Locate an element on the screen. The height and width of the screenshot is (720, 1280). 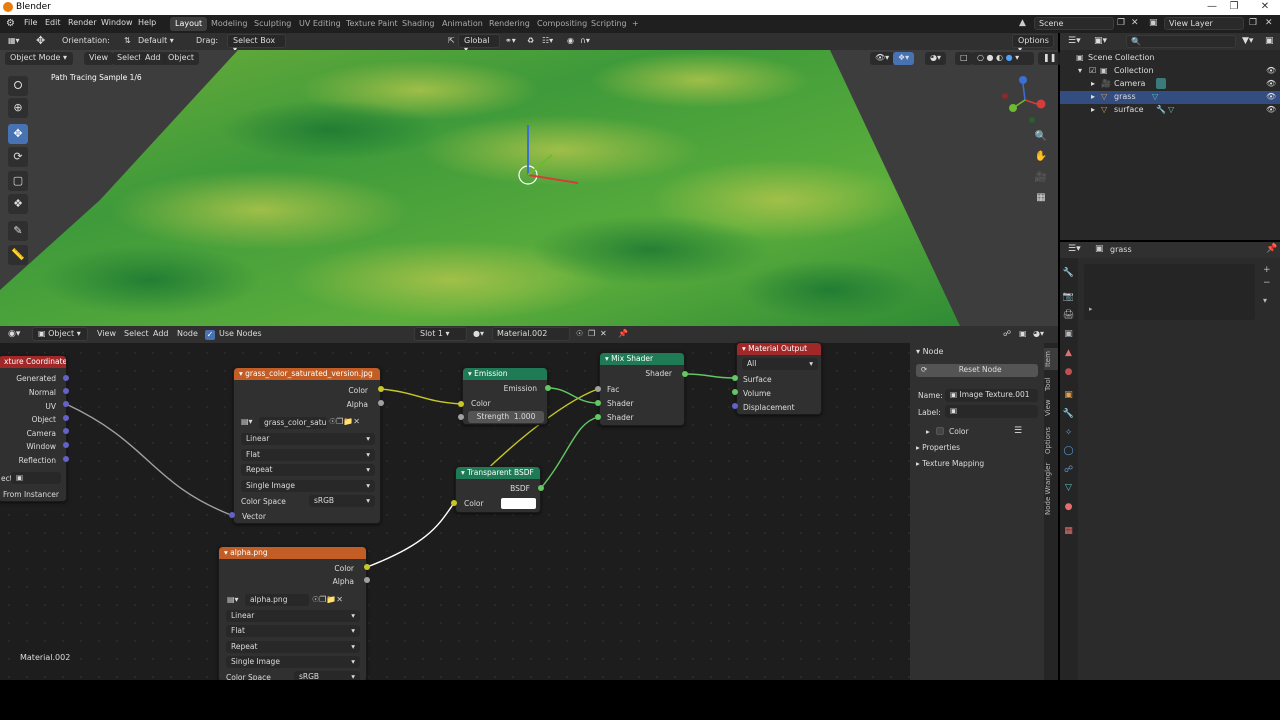
strength-field: Strength 1.000 is located at coordinates (506, 417).